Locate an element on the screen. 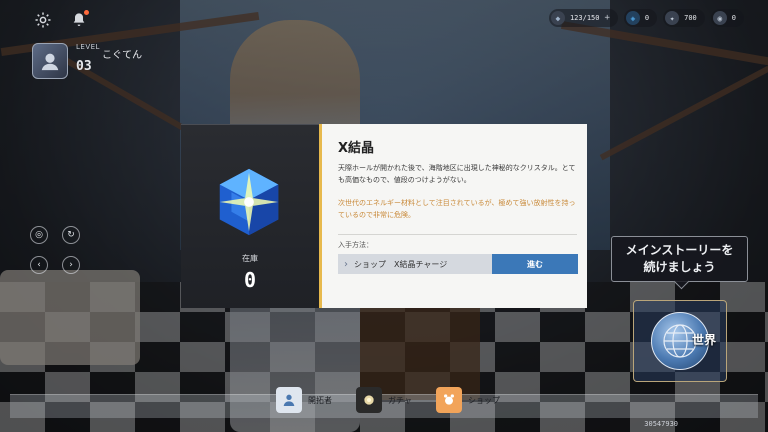  resource-crystal: ◈ 0 is located at coordinates (640, 18).